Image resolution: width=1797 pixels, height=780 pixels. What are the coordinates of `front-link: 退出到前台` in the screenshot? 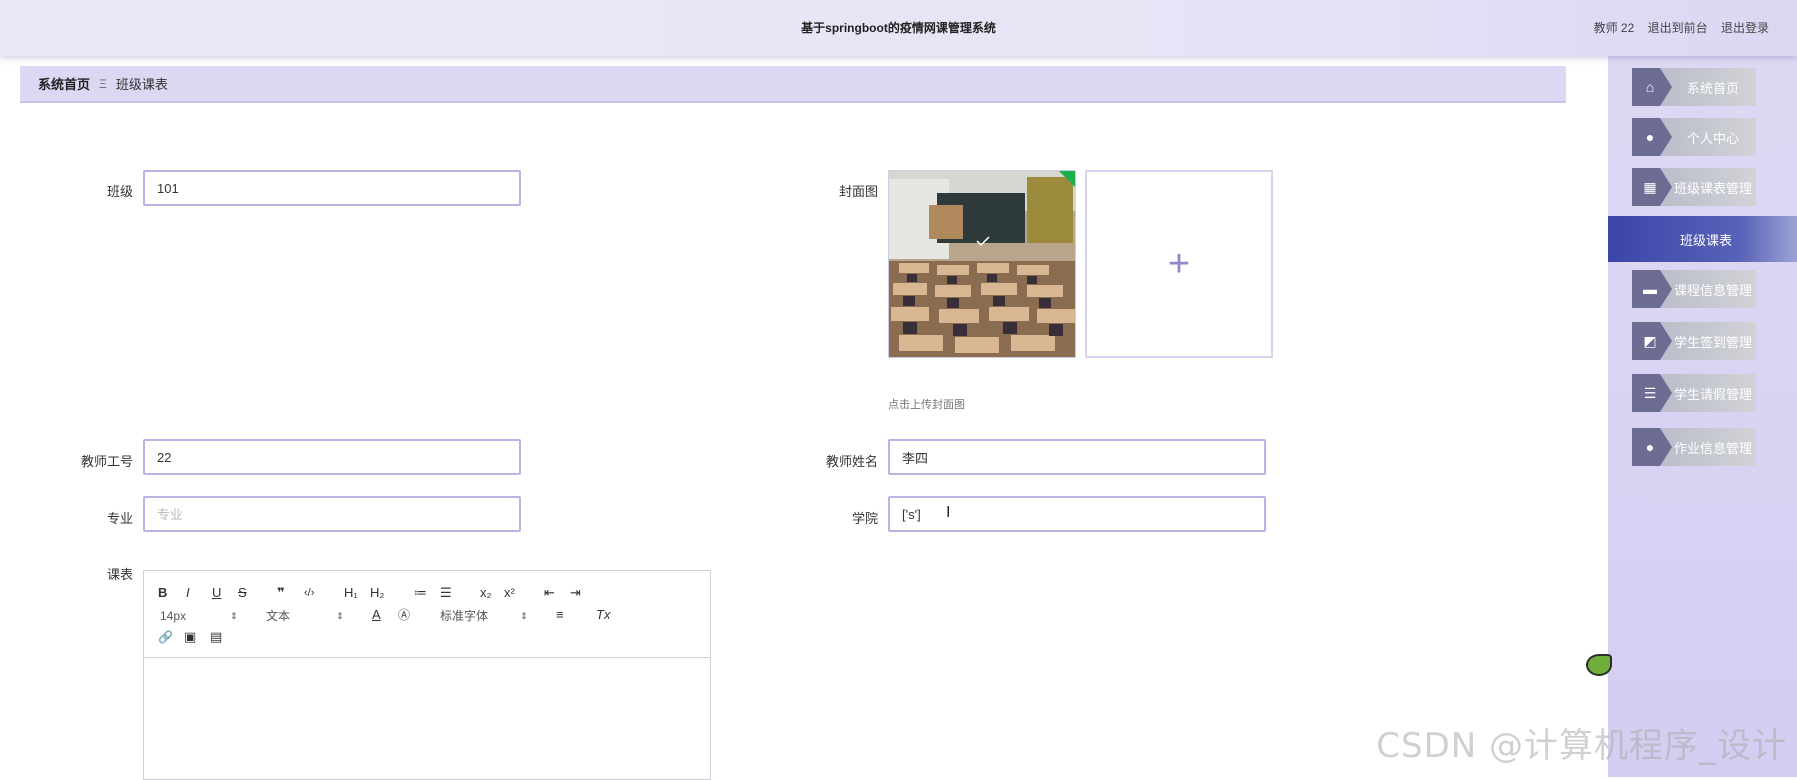 It's located at (1678, 28).